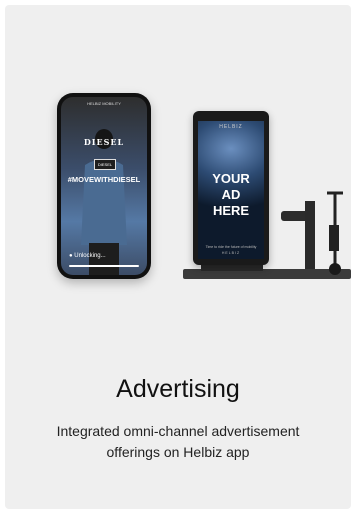 The width and height of the screenshot is (356, 514). I want to click on phone-hashtag: #MOVEWITHDIESEL, so click(104, 179).